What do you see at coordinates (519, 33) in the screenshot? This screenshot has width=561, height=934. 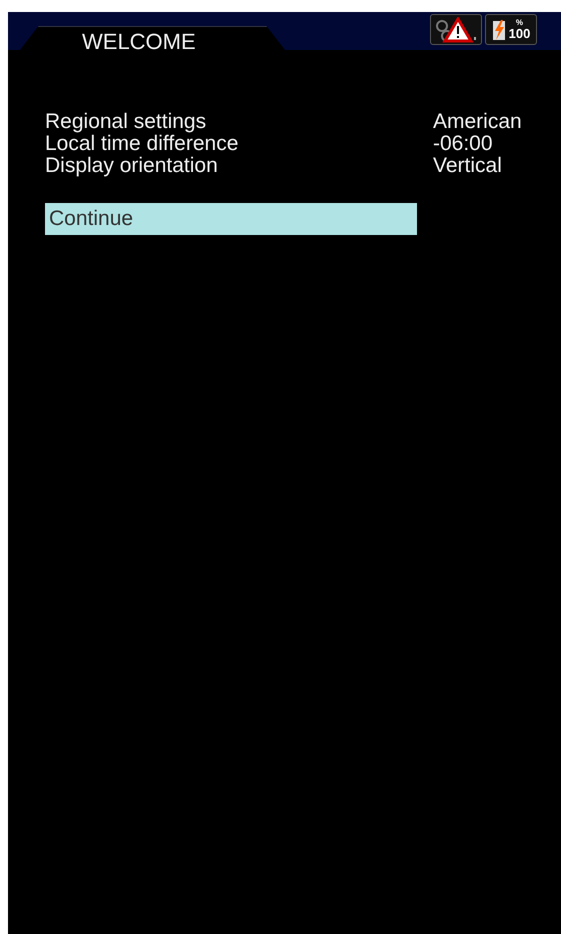 I see `battery-reading: 100` at bounding box center [519, 33].